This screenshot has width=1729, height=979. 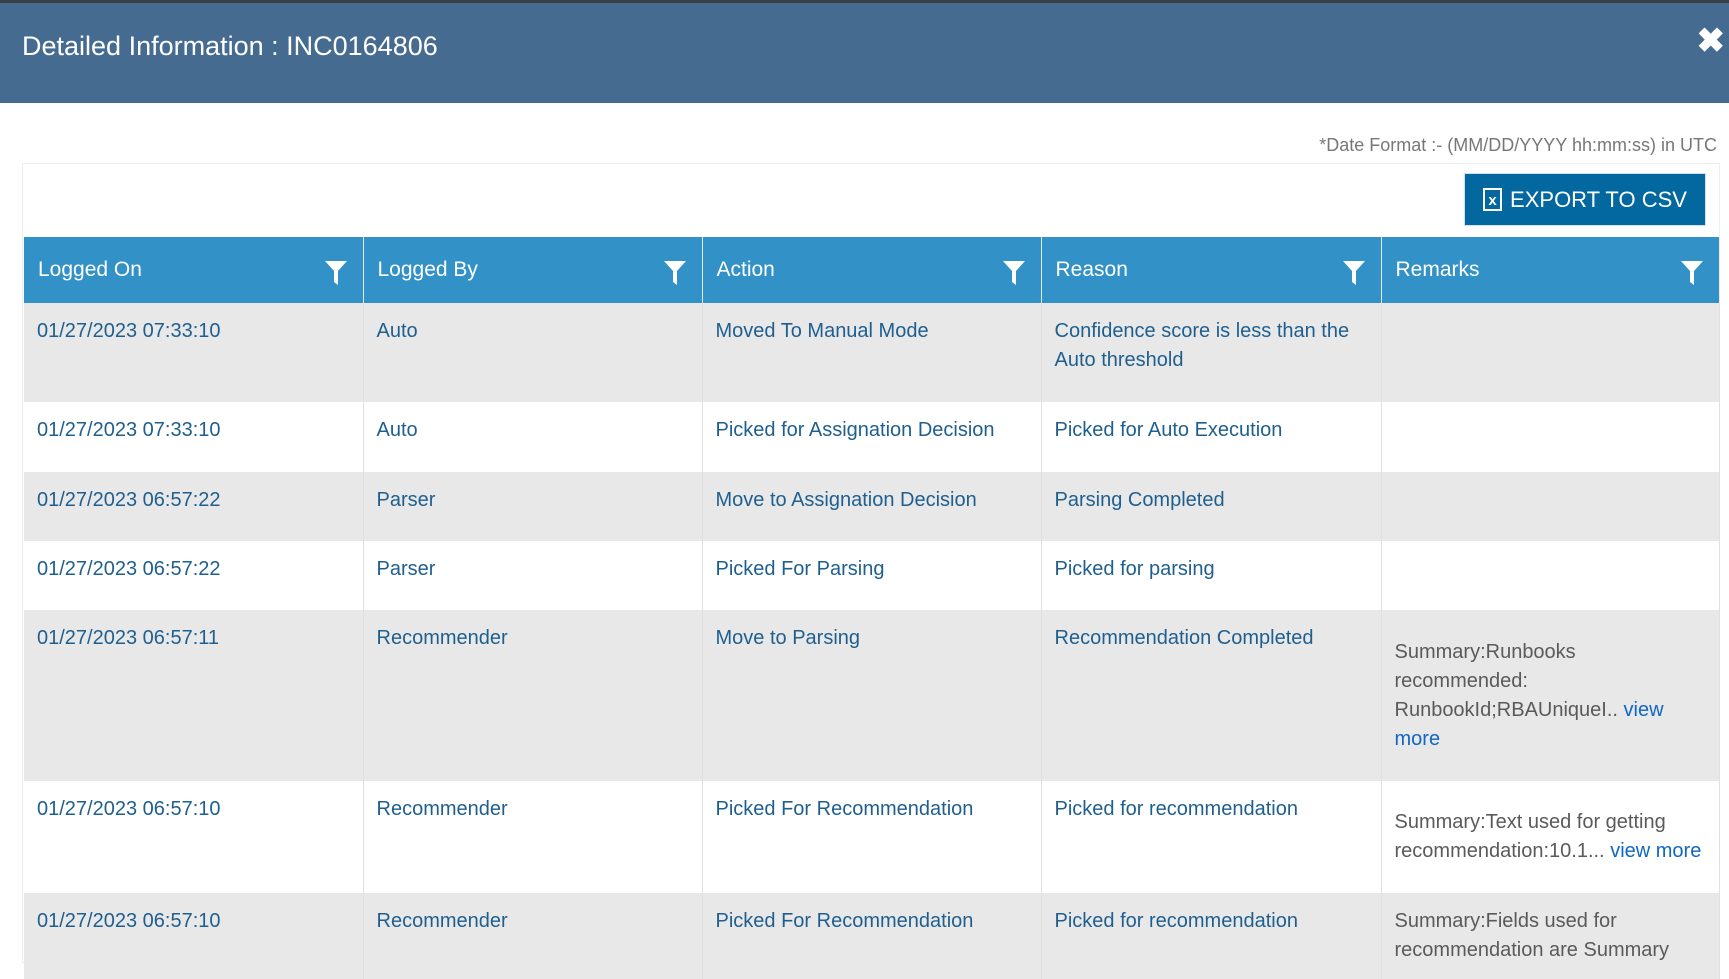 I want to click on close-icon: ✖, so click(x=1711, y=41).